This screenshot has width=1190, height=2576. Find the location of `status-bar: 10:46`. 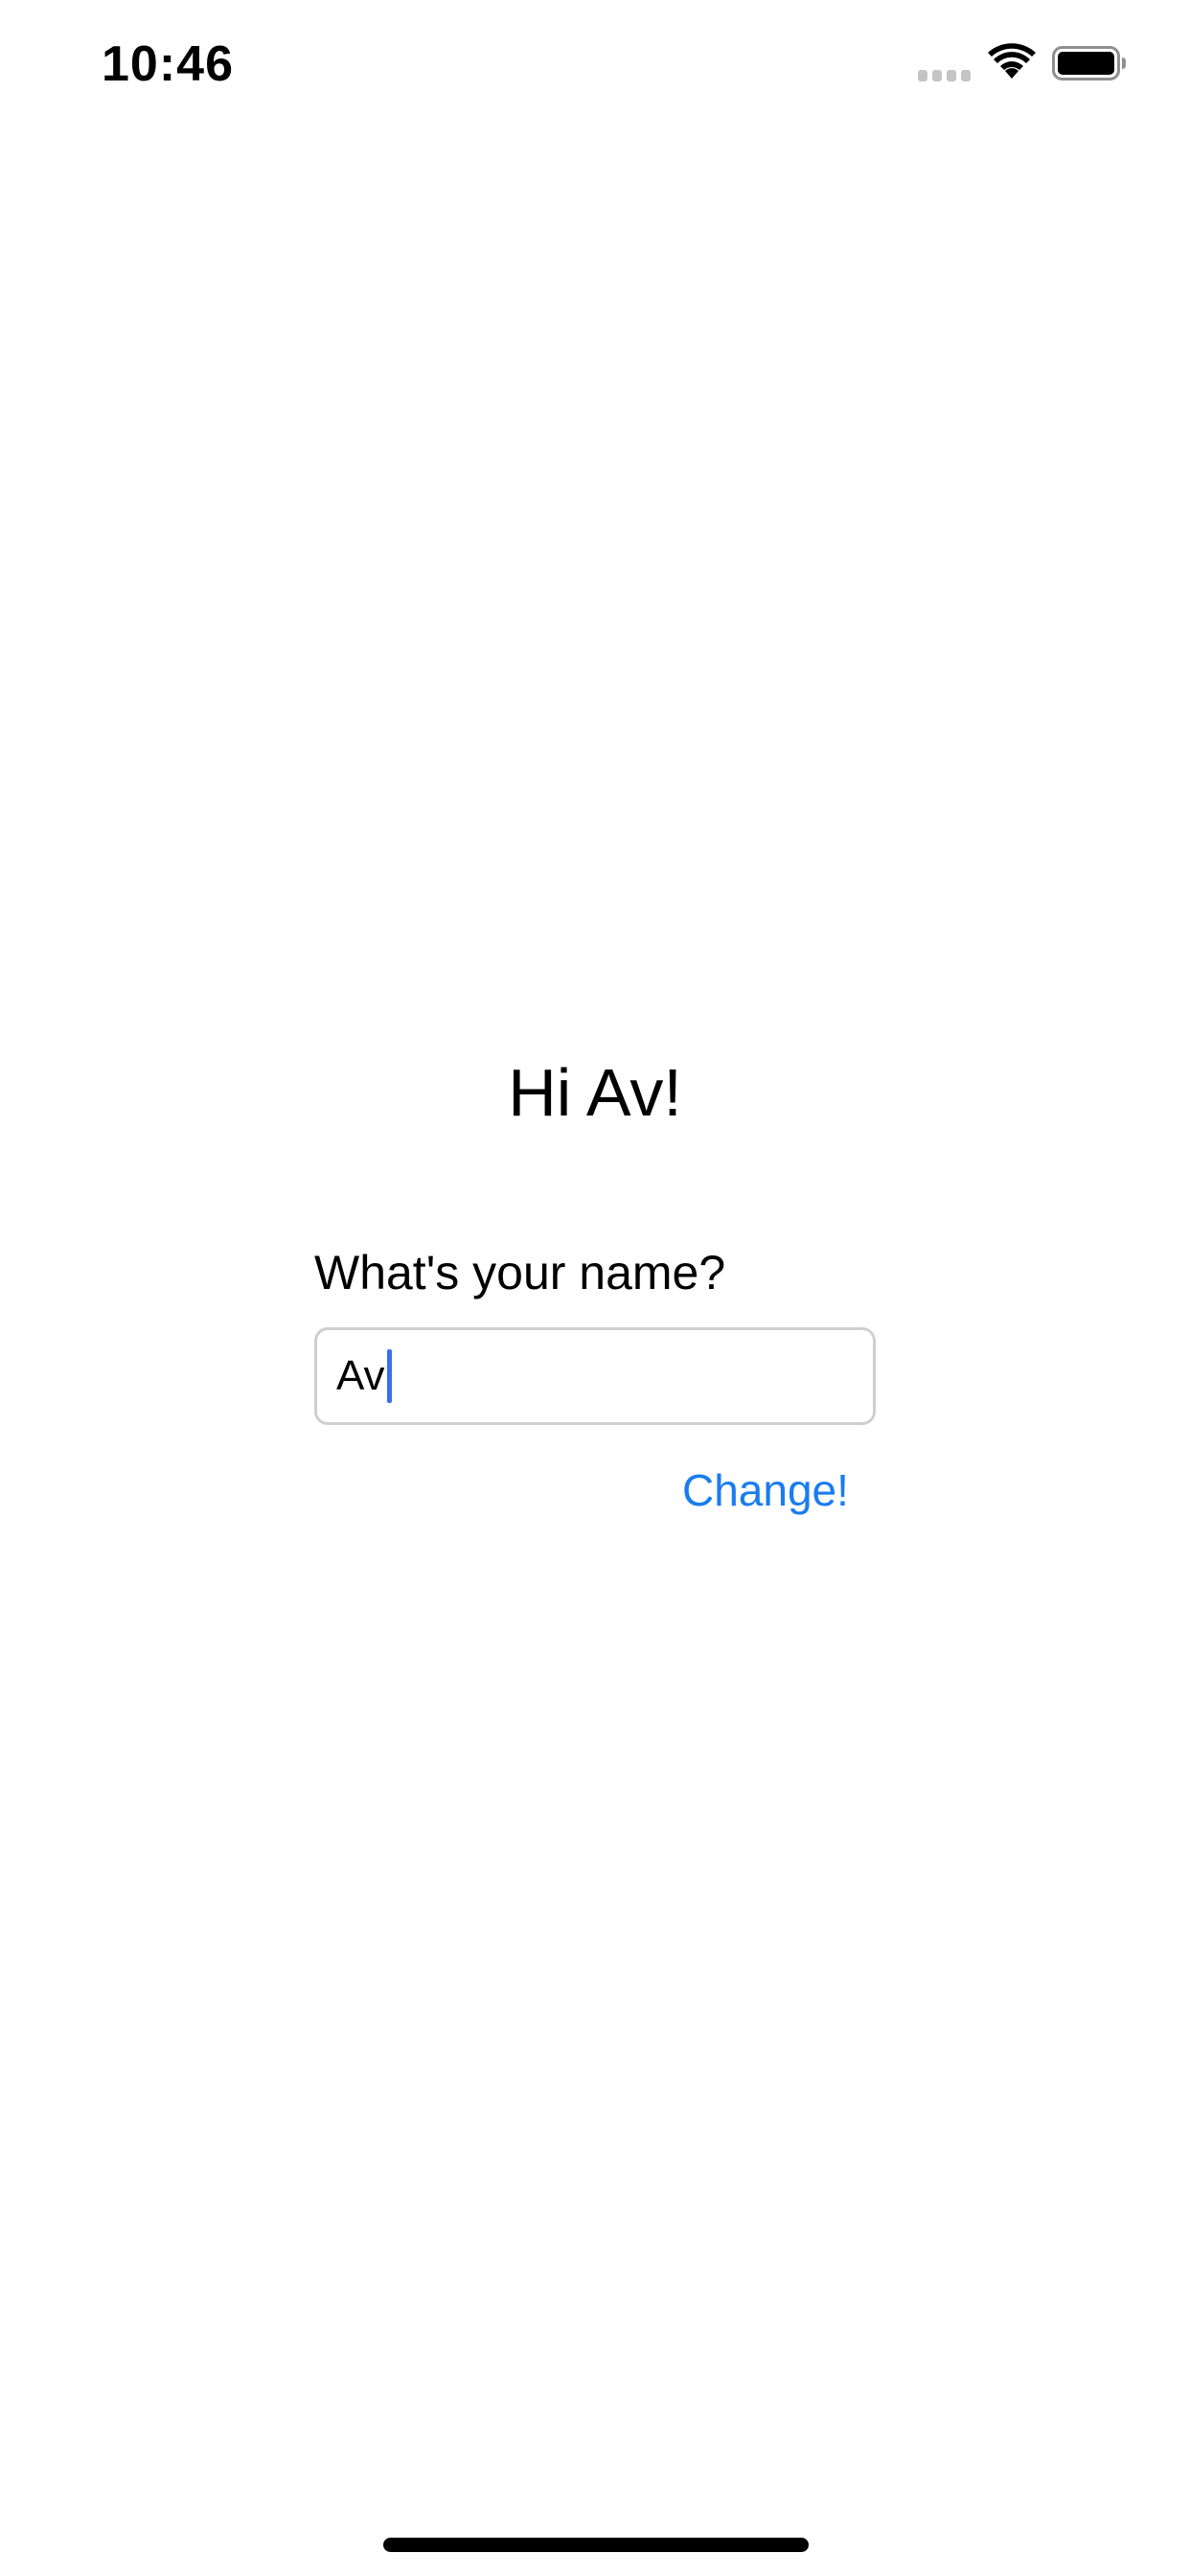

status-bar: 10:46 is located at coordinates (595, 63).